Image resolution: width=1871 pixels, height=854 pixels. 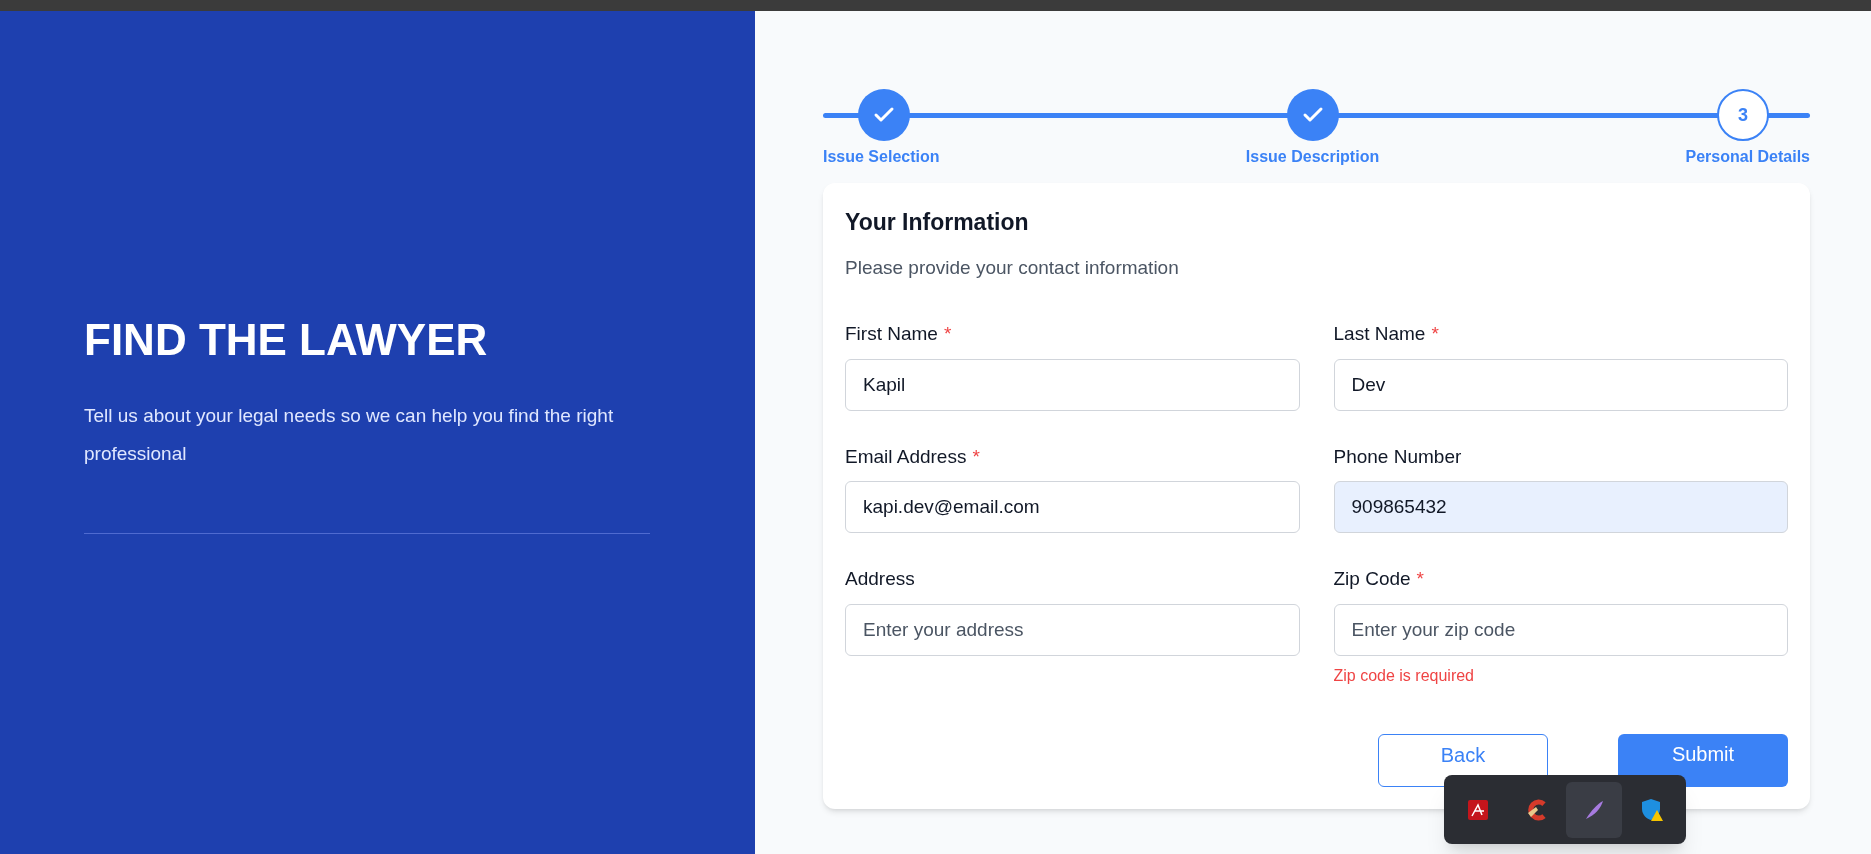 What do you see at coordinates (1560, 384) in the screenshot?
I see `input-field: Dev` at bounding box center [1560, 384].